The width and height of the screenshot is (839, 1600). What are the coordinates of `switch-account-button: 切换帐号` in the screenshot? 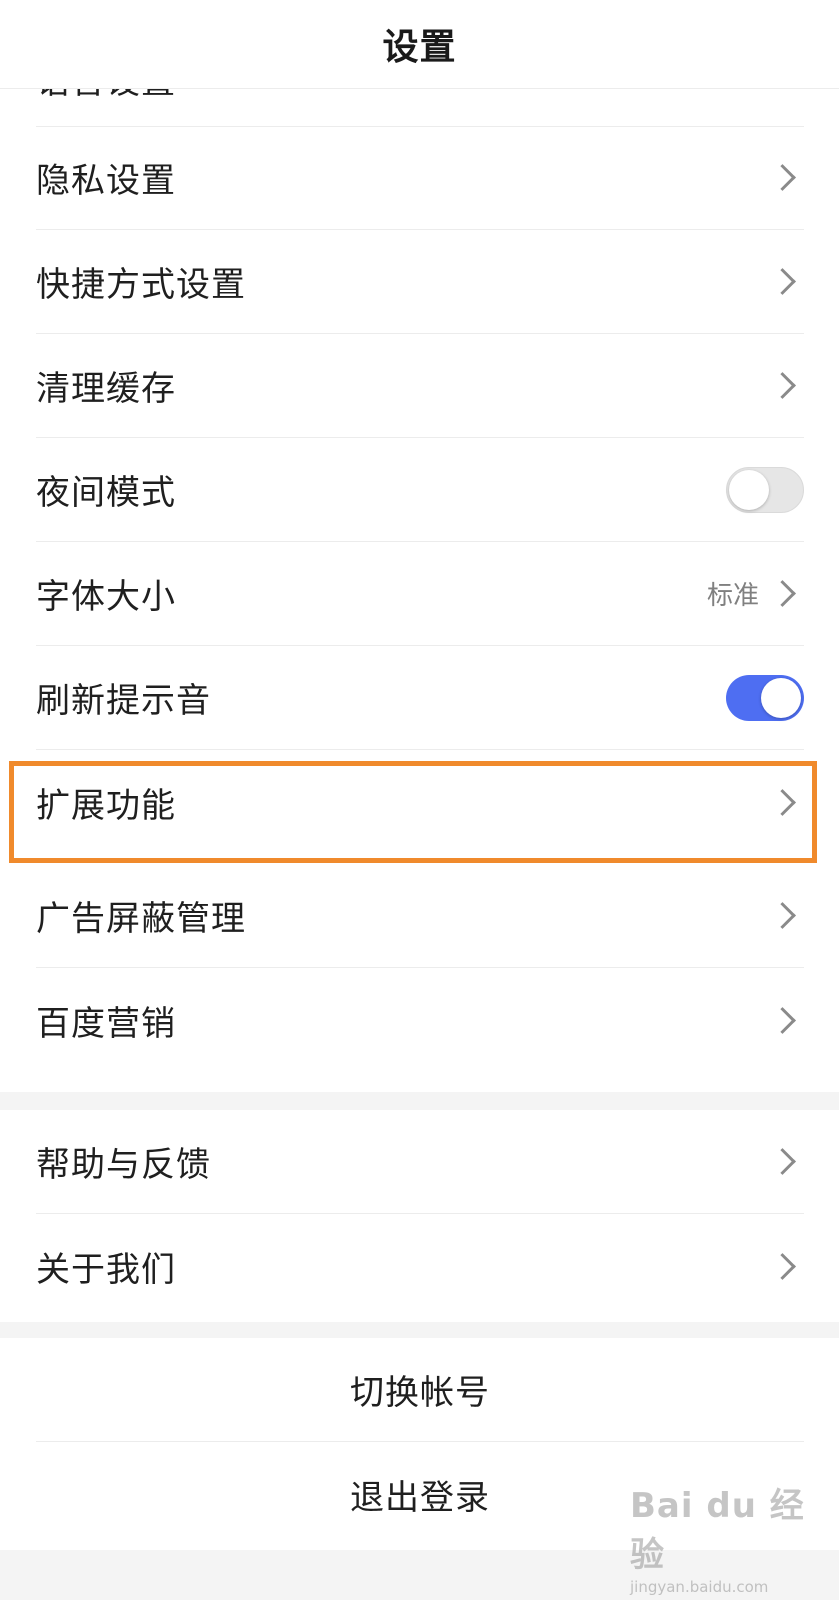 It's located at (420, 1390).